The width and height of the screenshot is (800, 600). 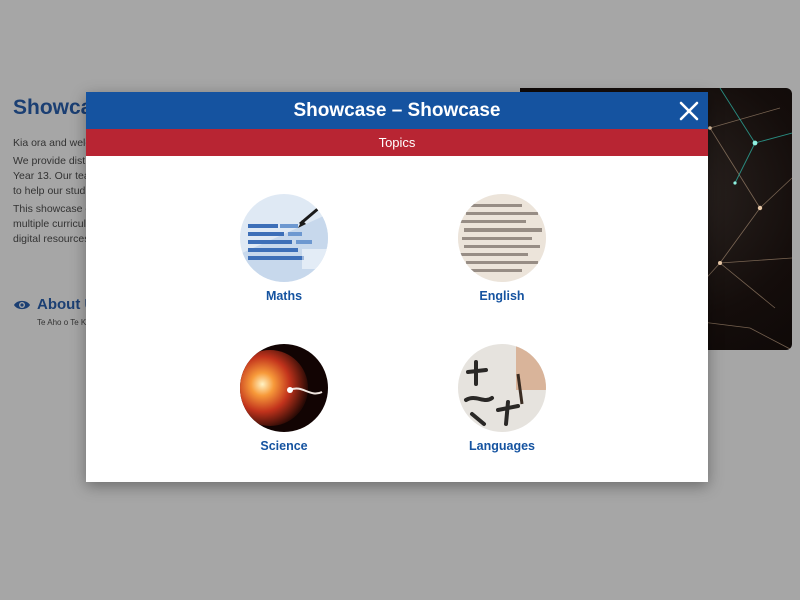 I want to click on science-image, so click(x=284, y=388).